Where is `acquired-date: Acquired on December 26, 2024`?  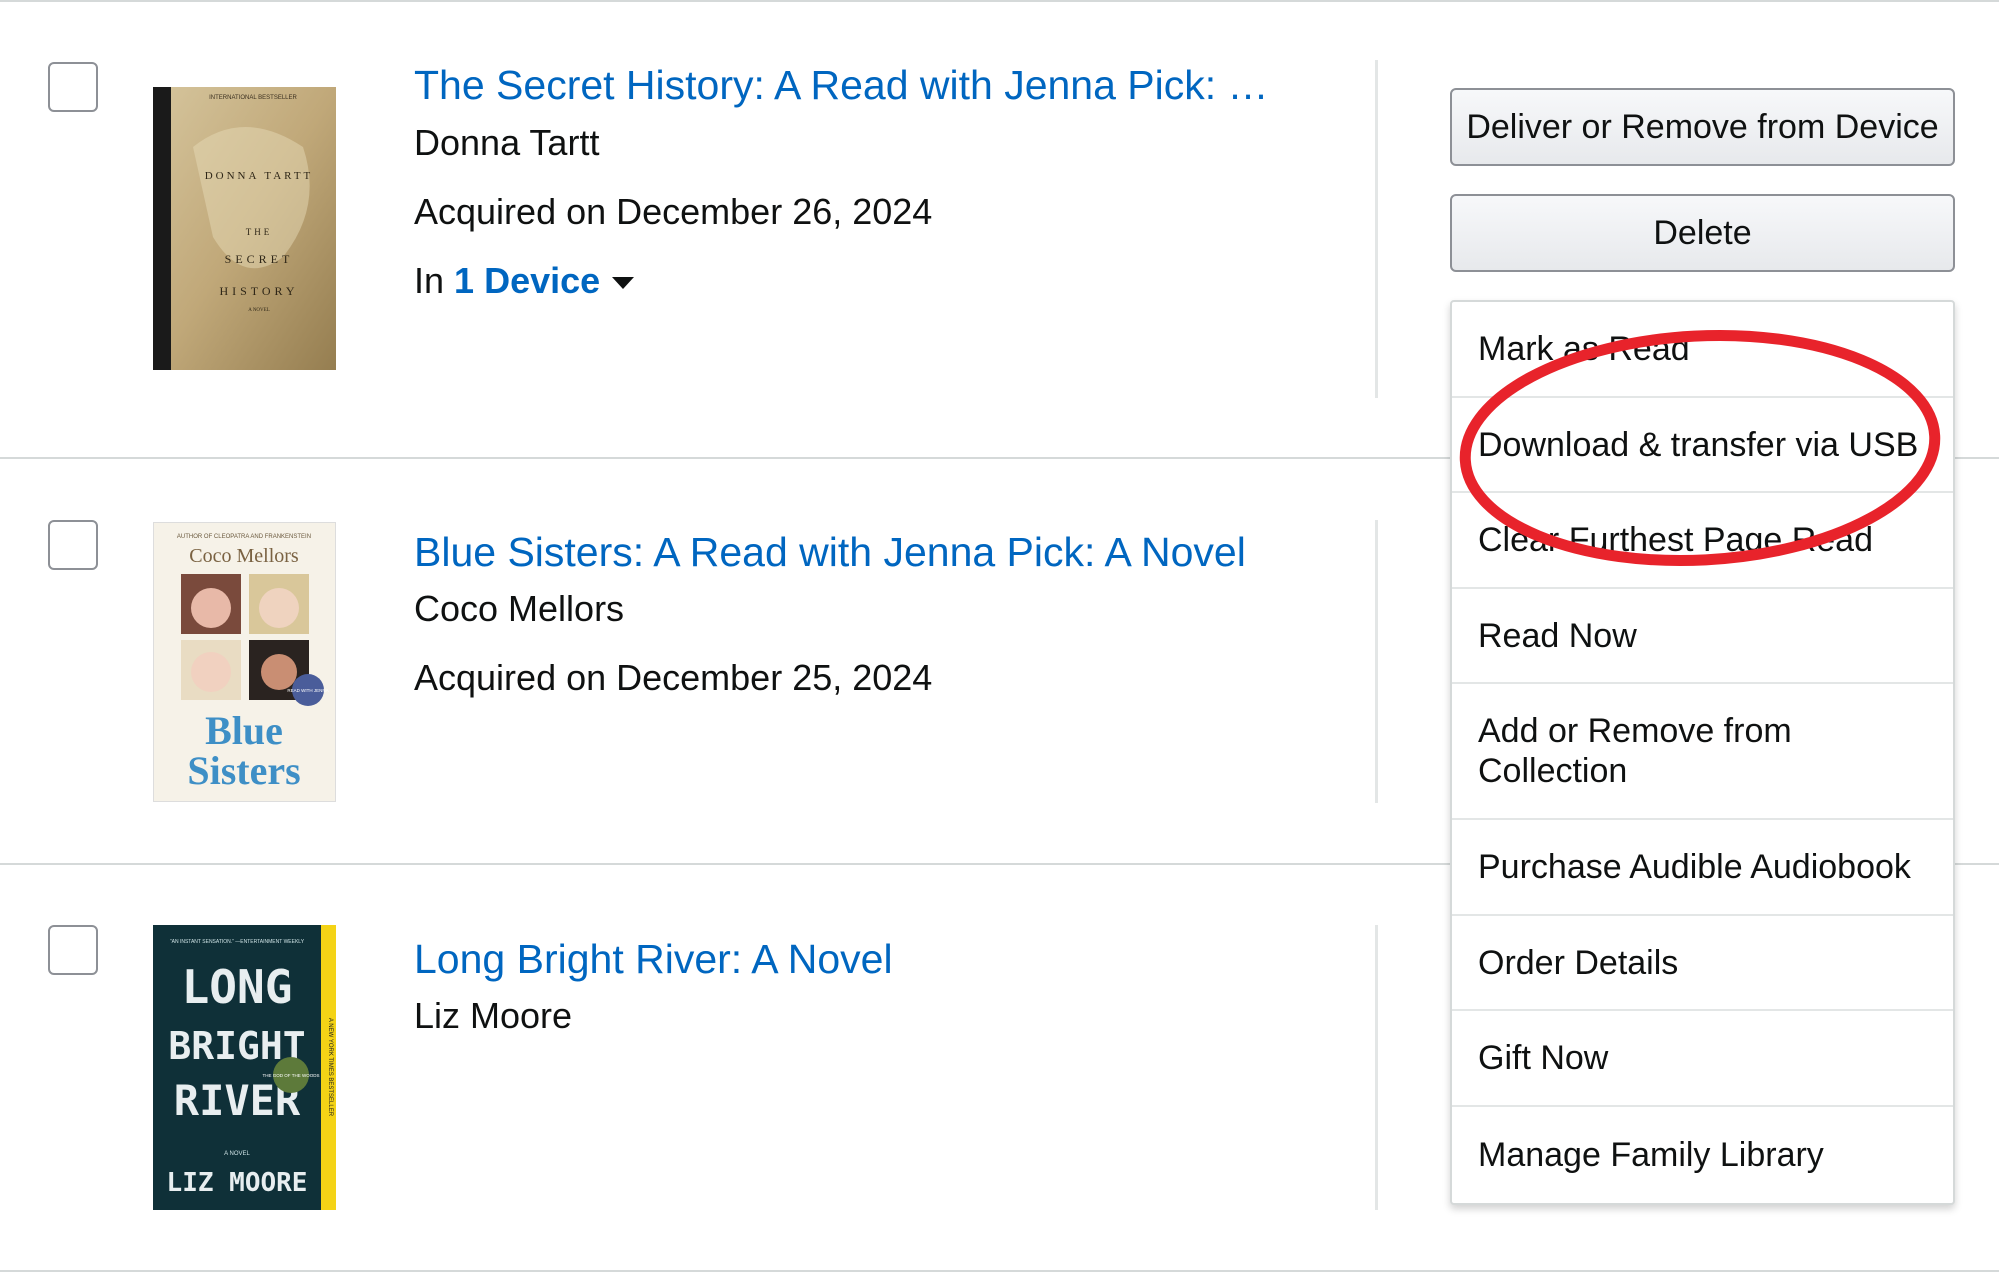 acquired-date: Acquired on December 26, 2024 is located at coordinates (673, 211).